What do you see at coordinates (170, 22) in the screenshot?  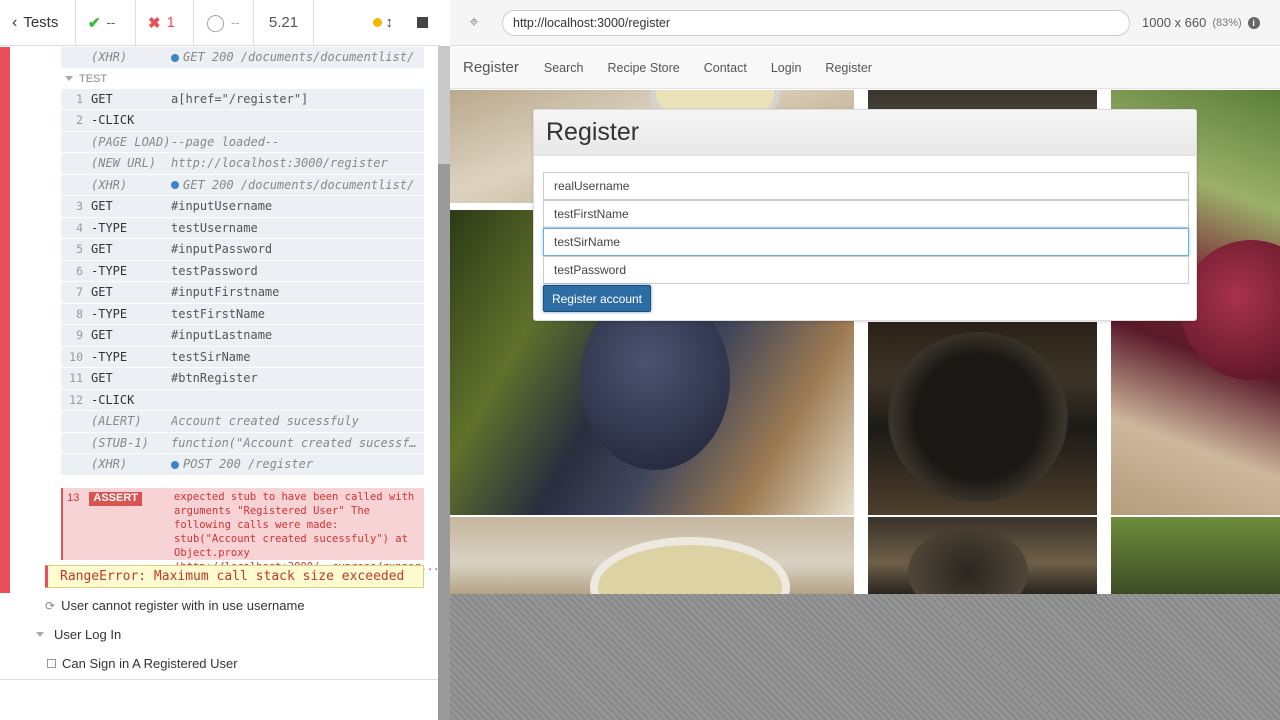 I see `failed-value: 1` at bounding box center [170, 22].